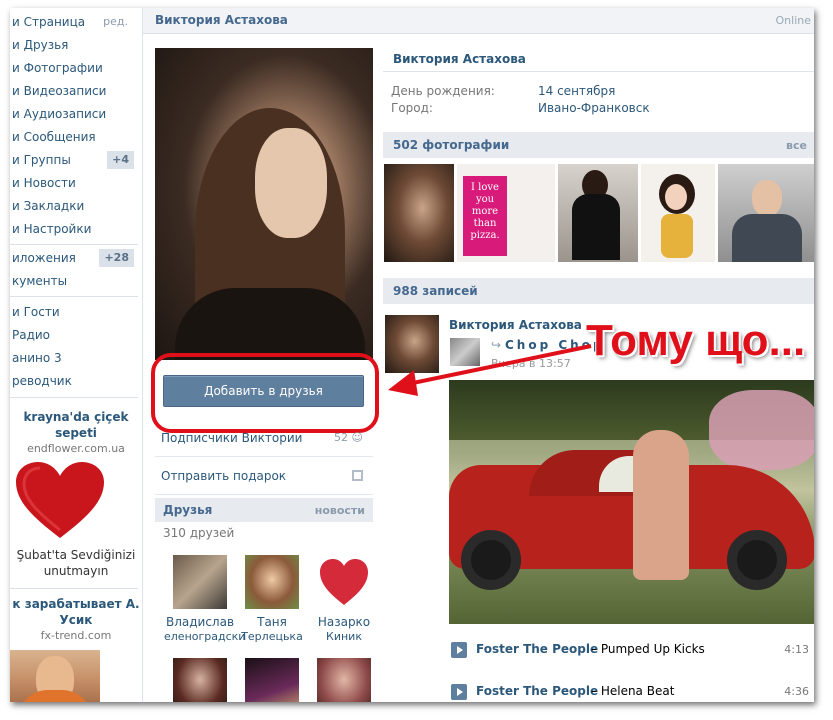 This screenshot has height=720, width=833. I want to click on nav-item-news: и Новости, so click(73, 183).